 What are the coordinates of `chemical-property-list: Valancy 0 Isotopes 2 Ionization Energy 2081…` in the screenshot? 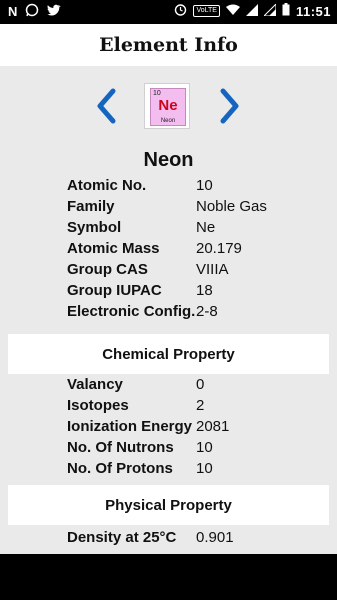 It's located at (202, 426).